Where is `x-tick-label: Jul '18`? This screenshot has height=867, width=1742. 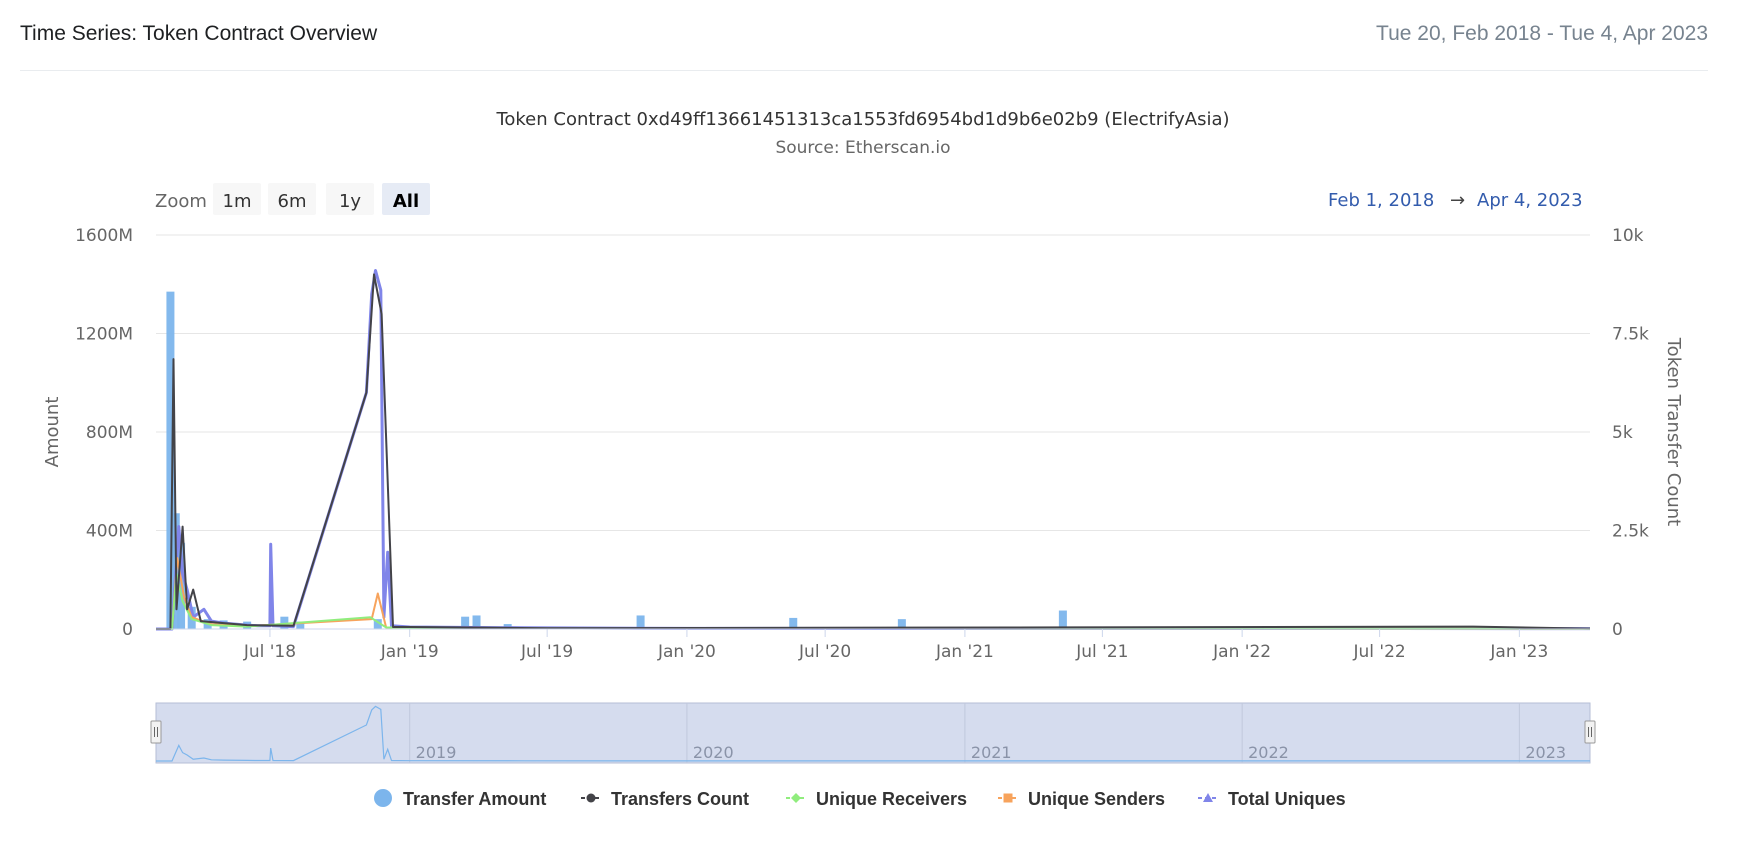
x-tick-label: Jul '18 is located at coordinates (269, 652).